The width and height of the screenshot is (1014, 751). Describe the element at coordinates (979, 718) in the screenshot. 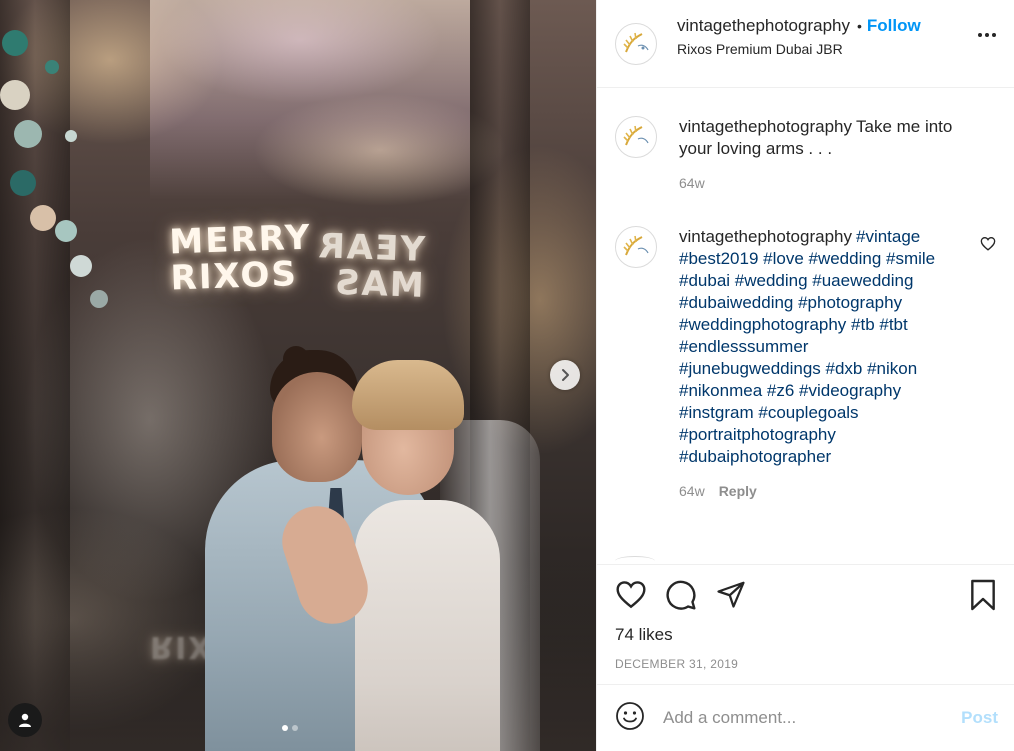

I see `post-comment-button: Post` at that location.